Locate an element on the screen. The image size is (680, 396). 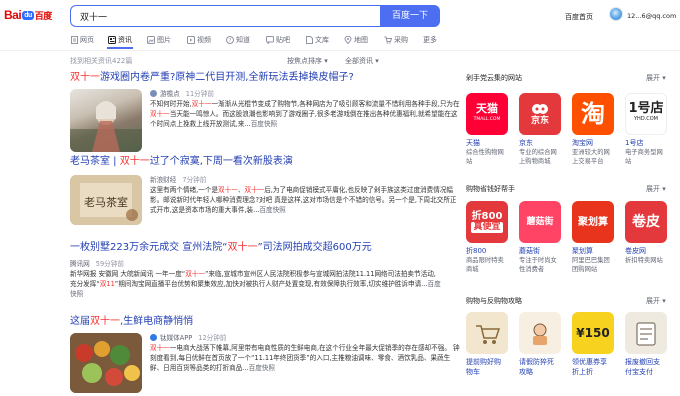
app-card: 折800 真便宜 折800 商品限时特卖 商城 is located at coordinates (487, 237).